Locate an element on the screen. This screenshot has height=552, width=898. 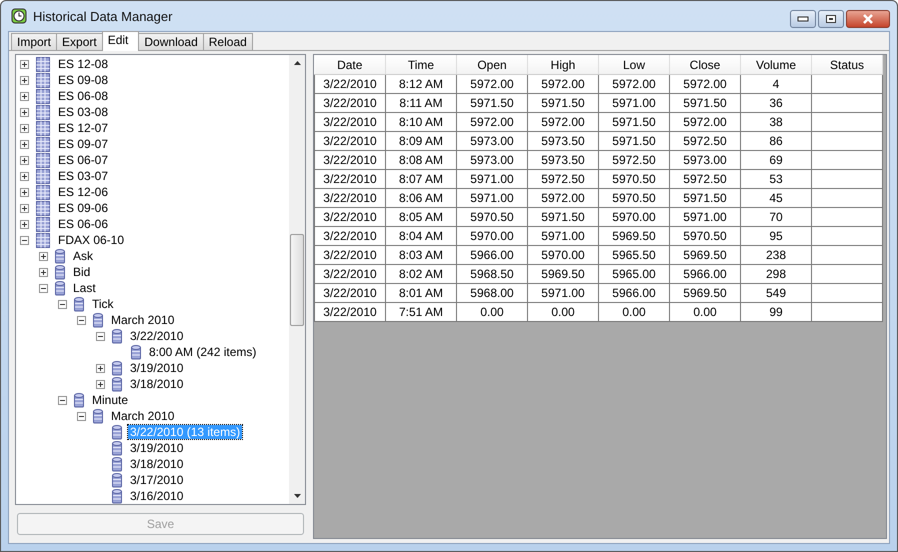
tree-item: ES 09-06 is located at coordinates (83, 208).